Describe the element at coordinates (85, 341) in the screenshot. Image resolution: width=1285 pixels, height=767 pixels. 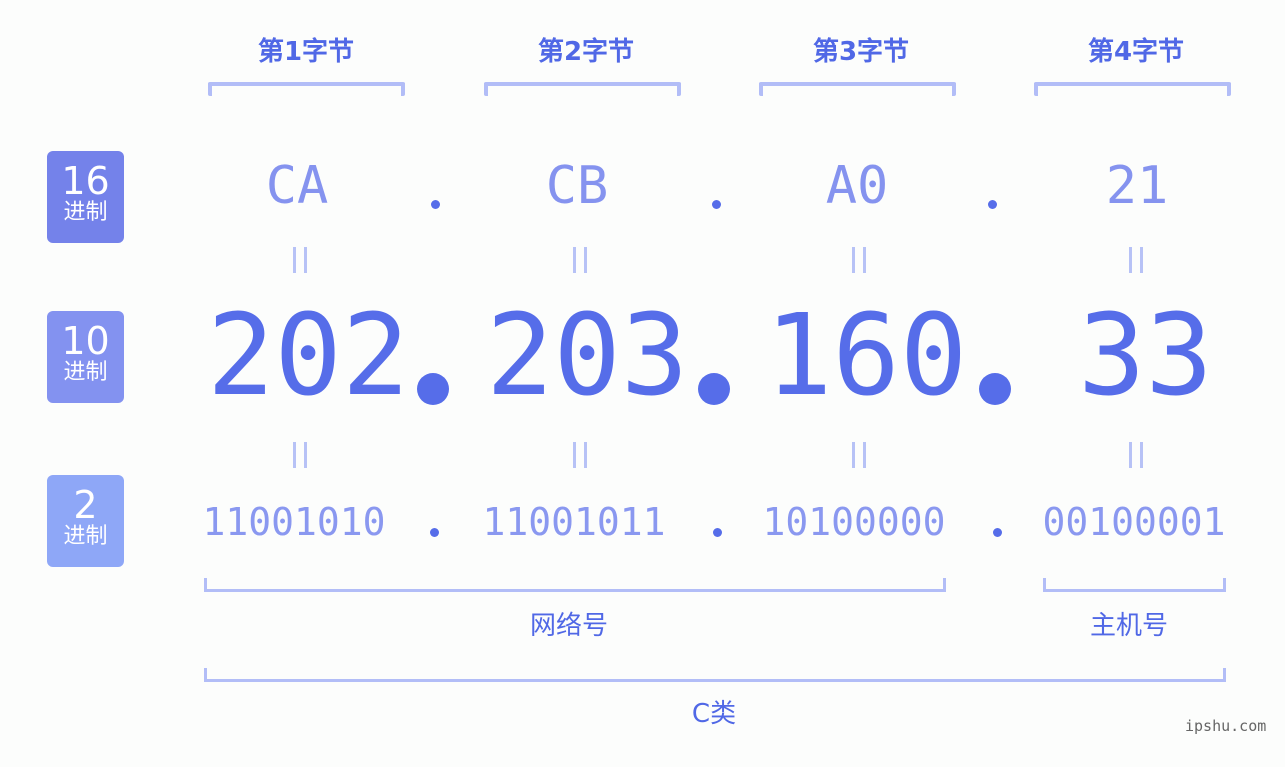
I see `badge-dec-num: 10` at that location.